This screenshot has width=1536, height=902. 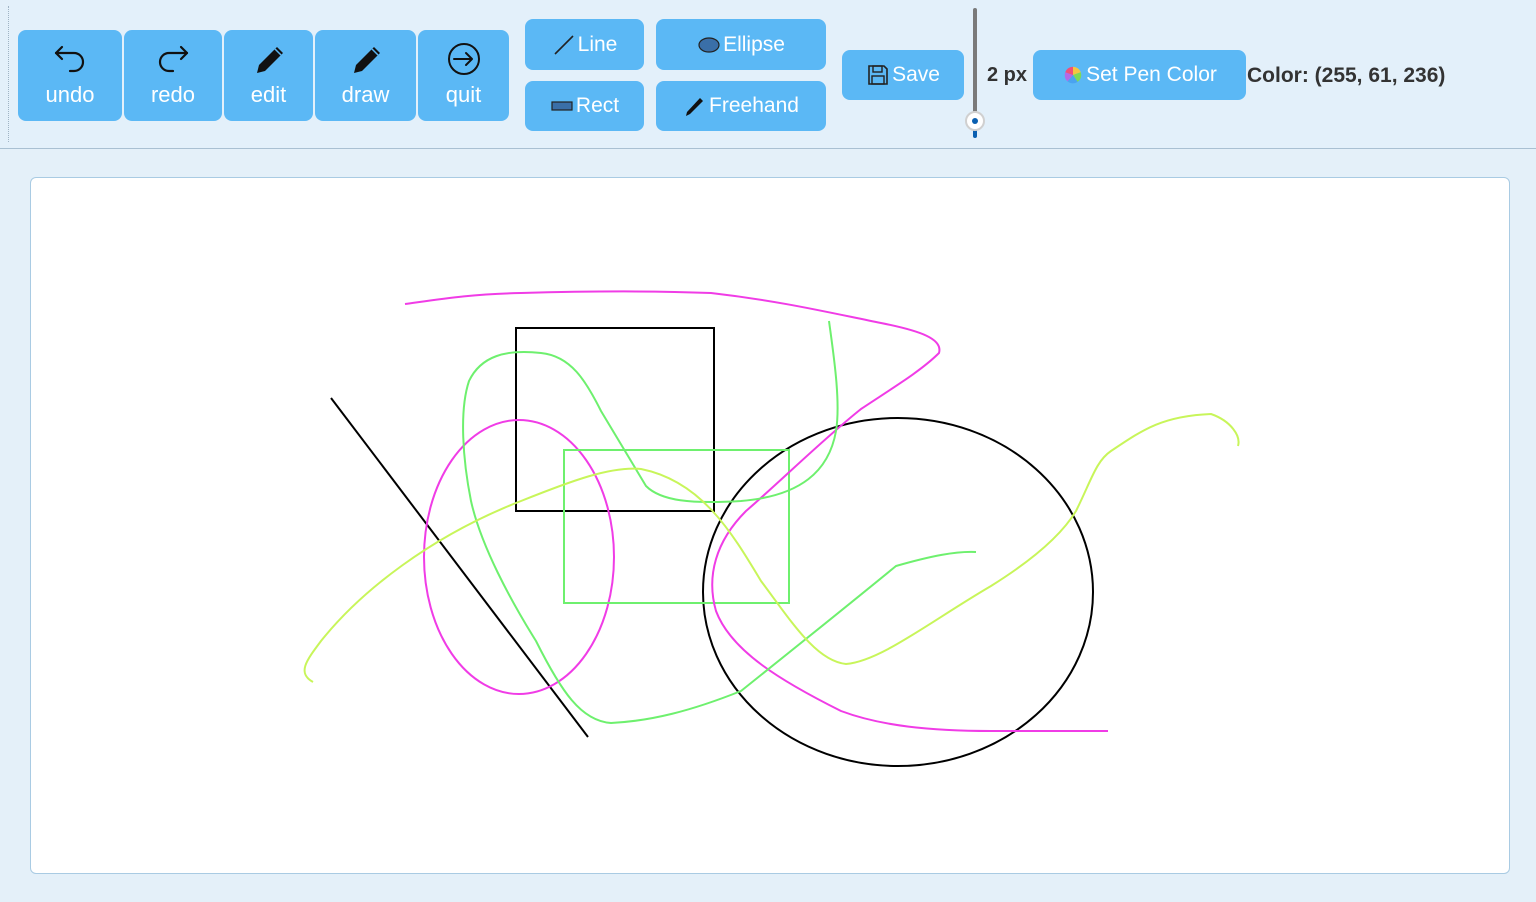 What do you see at coordinates (173, 59) in the screenshot?
I see `redo-arrow-icon` at bounding box center [173, 59].